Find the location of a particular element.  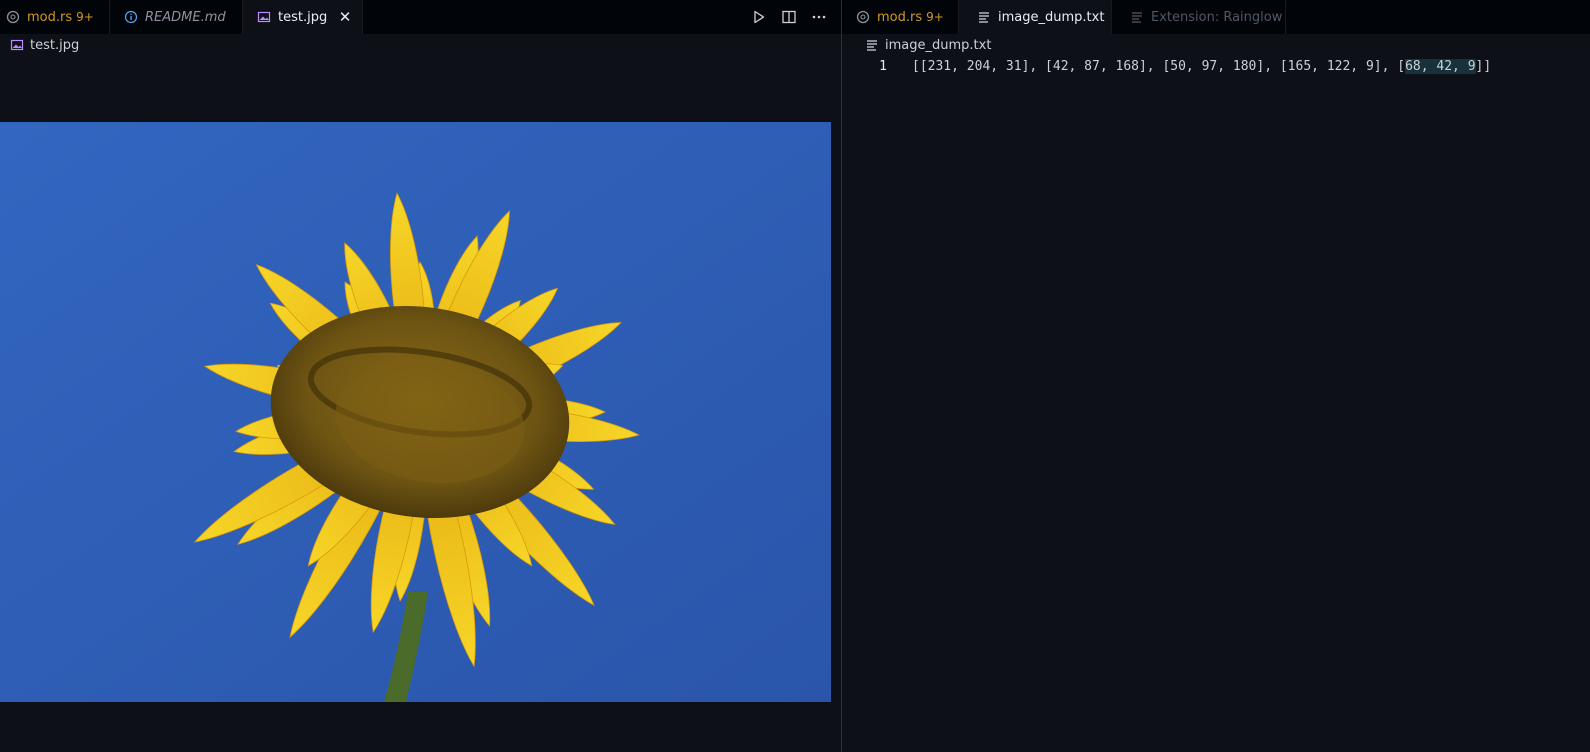

tab-extension-rainglow: Extension: Rainglow is located at coordinates (1199, 17).